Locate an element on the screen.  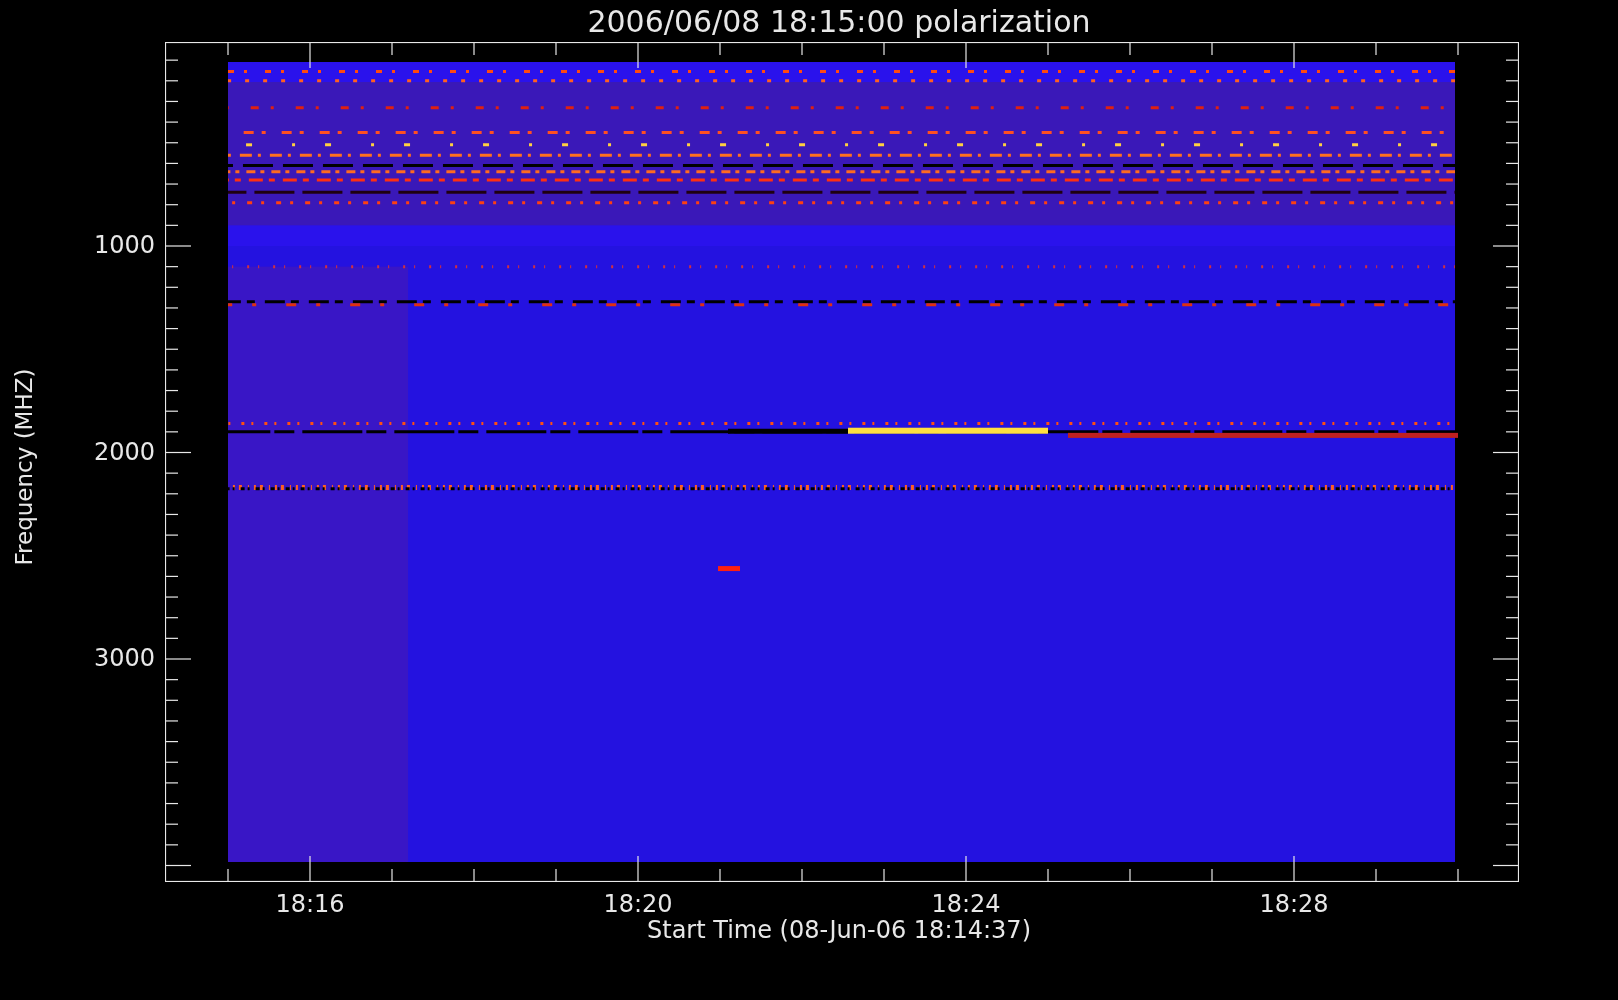
y-tick-label: 1000 is located at coordinates (124, 245).